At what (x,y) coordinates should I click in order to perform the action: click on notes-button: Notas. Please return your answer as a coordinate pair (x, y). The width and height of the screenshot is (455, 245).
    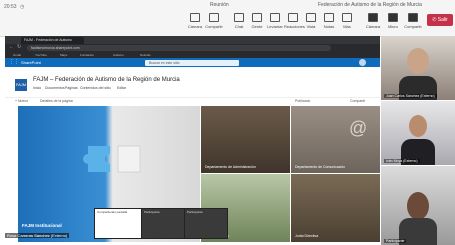
    Looking at the image, I should click on (329, 21).